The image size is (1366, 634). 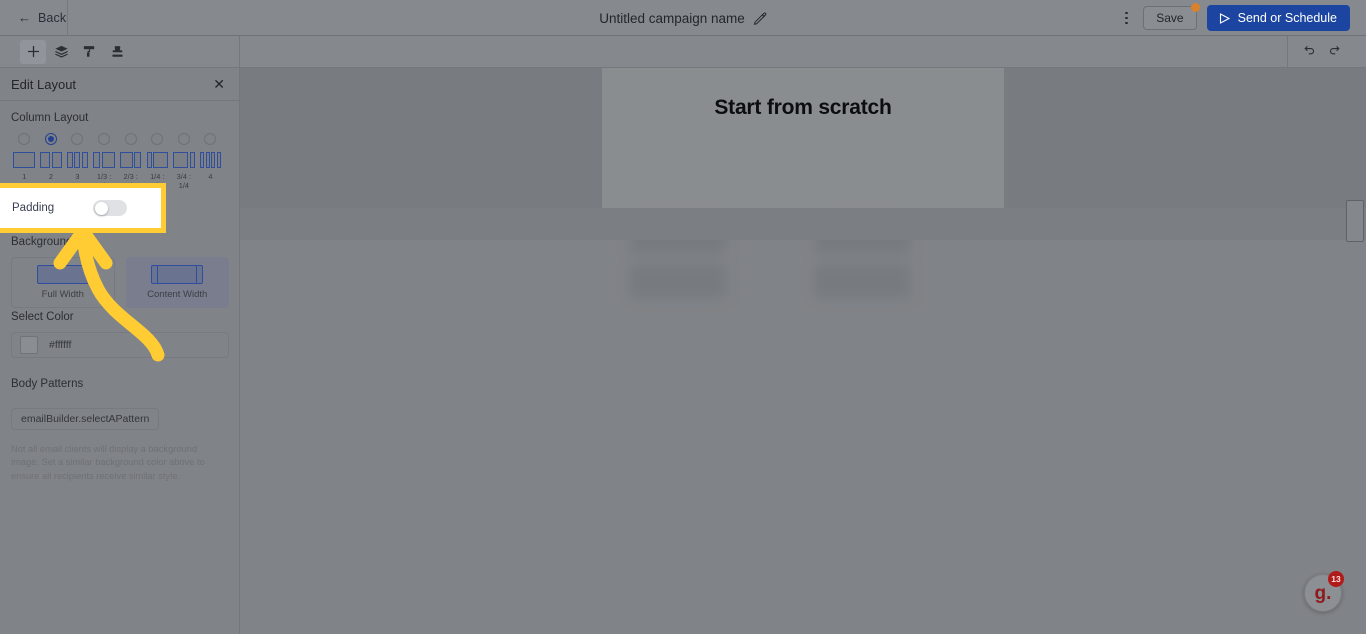 I want to click on close-icon: ✕, so click(x=219, y=84).